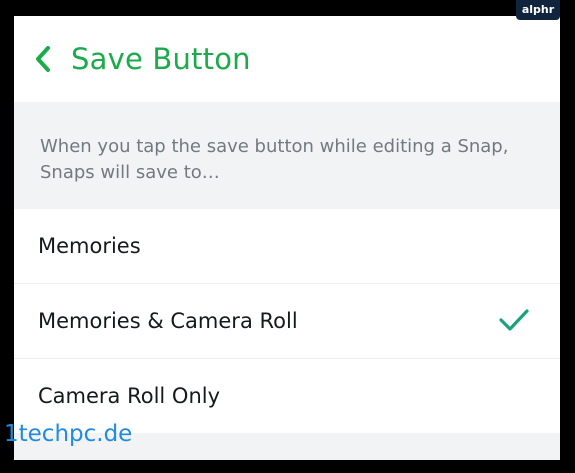 This screenshot has width=575, height=473. I want to click on back-button, so click(43, 59).